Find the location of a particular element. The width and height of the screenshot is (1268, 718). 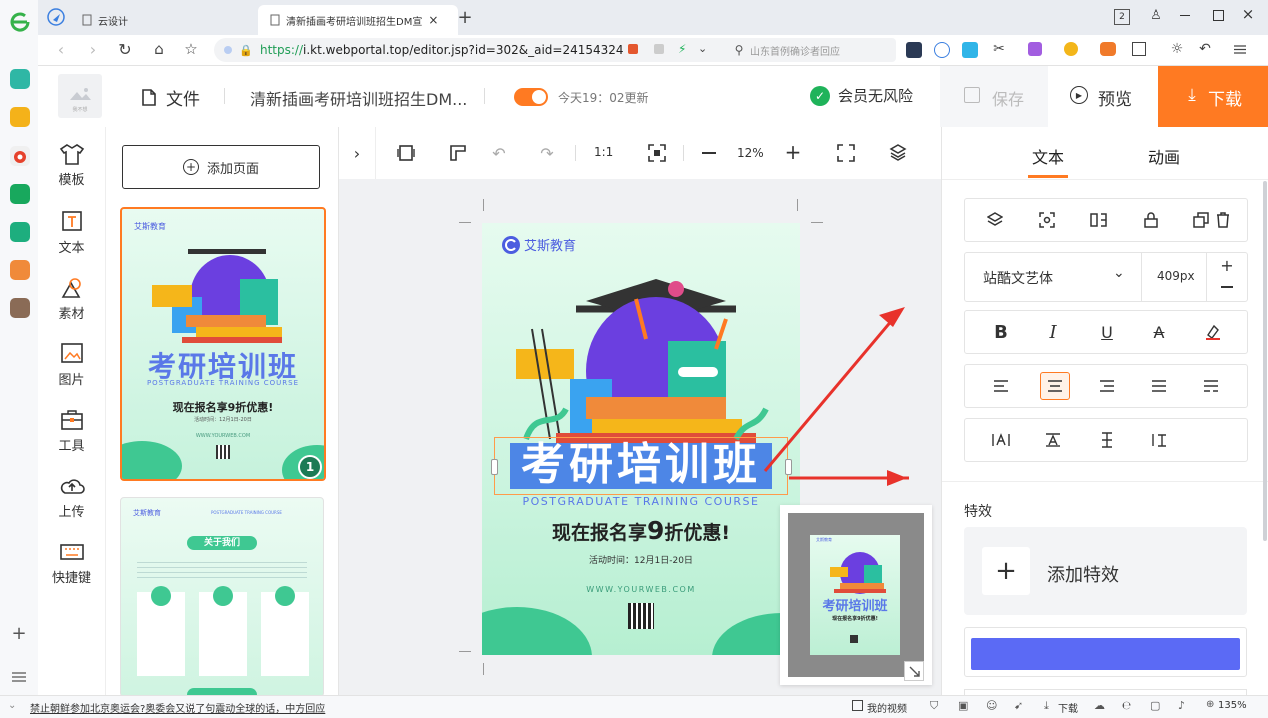

news-headline: 禁止朝鲜参加北京奥运会?奥委会又说了句震动全球的话，中方回应 is located at coordinates (177, 707).